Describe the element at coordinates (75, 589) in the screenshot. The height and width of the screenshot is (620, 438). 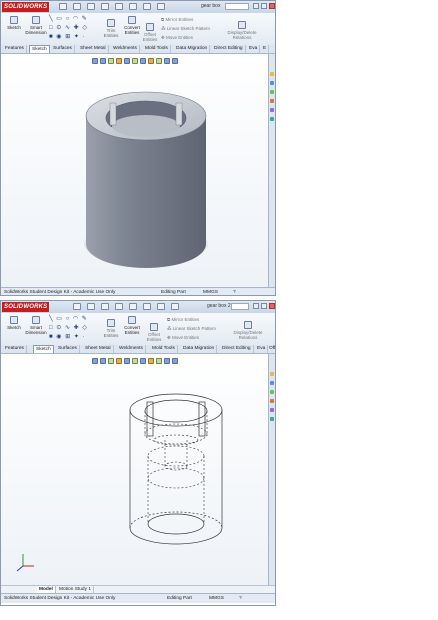
I see `tab-motion-study: Motion Study 1` at that location.